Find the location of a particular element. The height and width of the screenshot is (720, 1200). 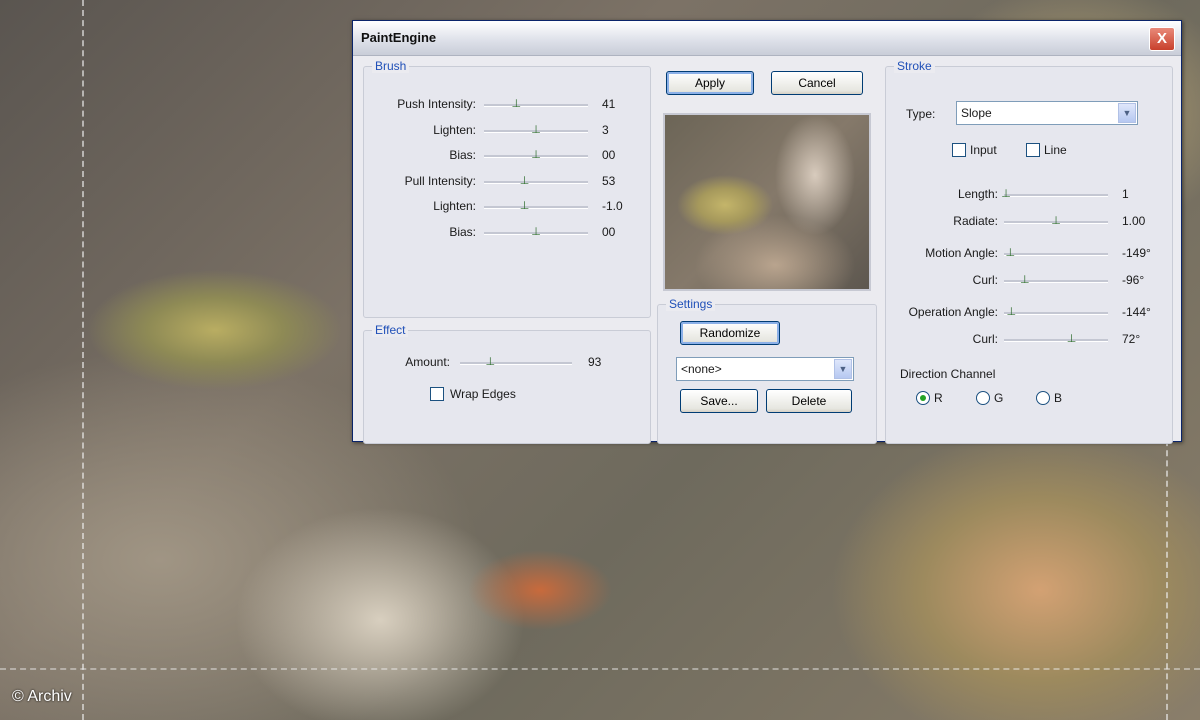

apply-button: Apply is located at coordinates (710, 83).